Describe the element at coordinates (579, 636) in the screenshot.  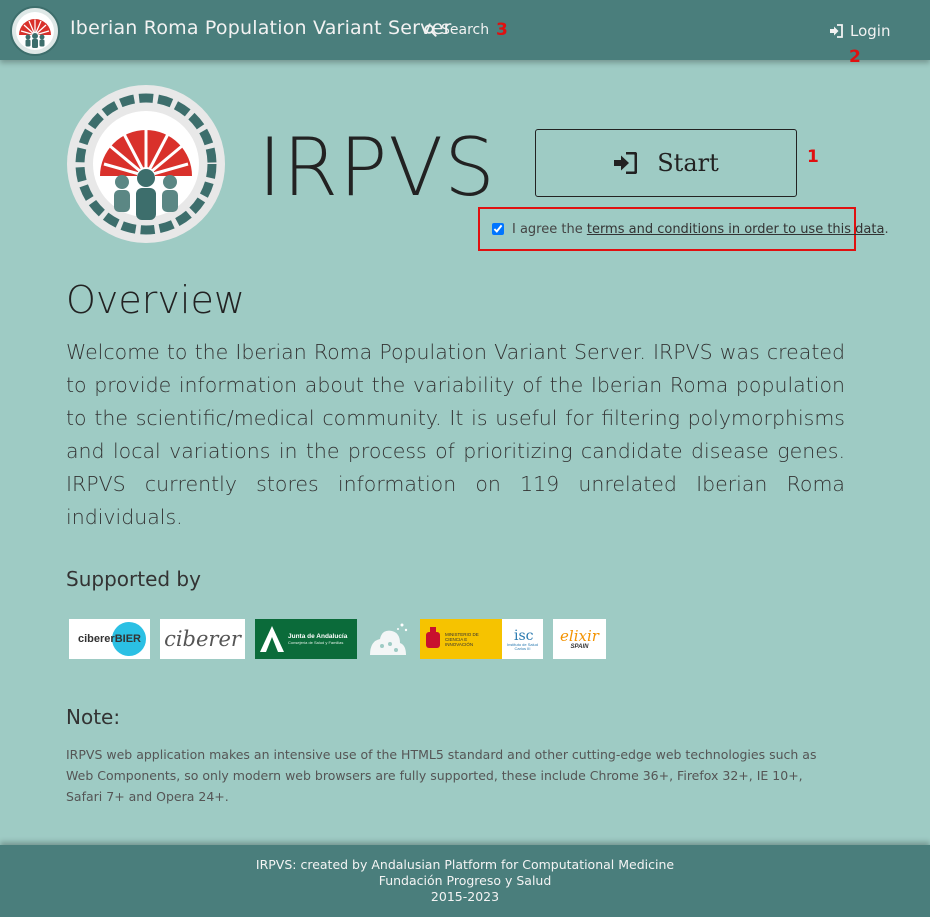
I see `elixir-label: elixir` at that location.